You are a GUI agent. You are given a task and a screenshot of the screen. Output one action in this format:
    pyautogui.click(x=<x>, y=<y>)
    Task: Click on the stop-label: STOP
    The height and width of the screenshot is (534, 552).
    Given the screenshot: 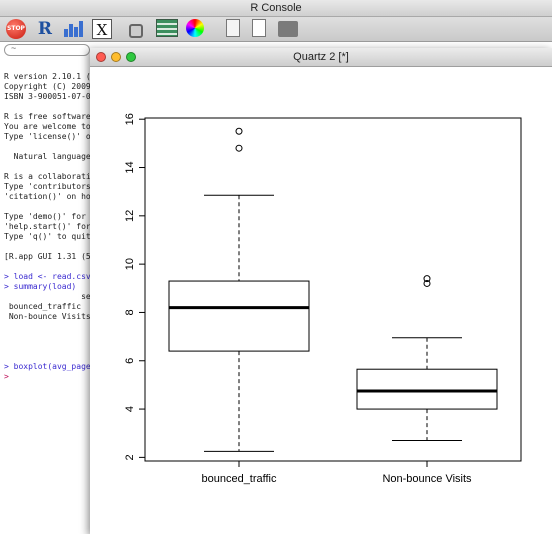 What is the action you would take?
    pyautogui.click(x=16, y=28)
    